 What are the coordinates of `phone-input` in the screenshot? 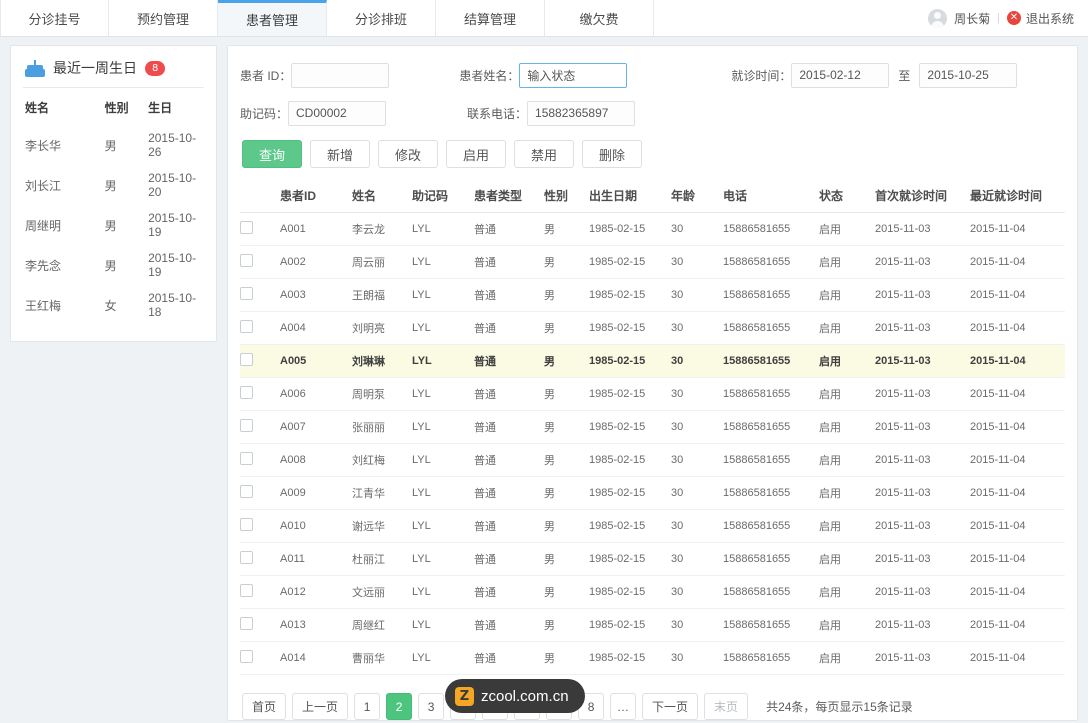 It's located at (581, 113).